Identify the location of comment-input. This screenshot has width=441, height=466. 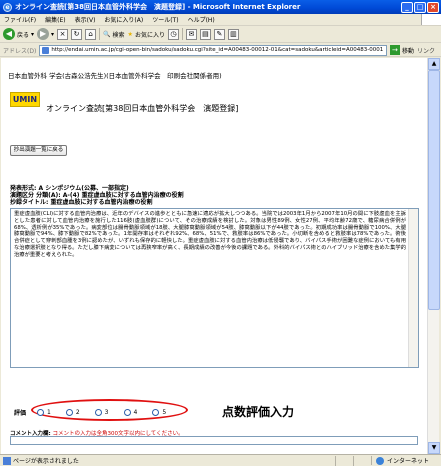
(214, 440).